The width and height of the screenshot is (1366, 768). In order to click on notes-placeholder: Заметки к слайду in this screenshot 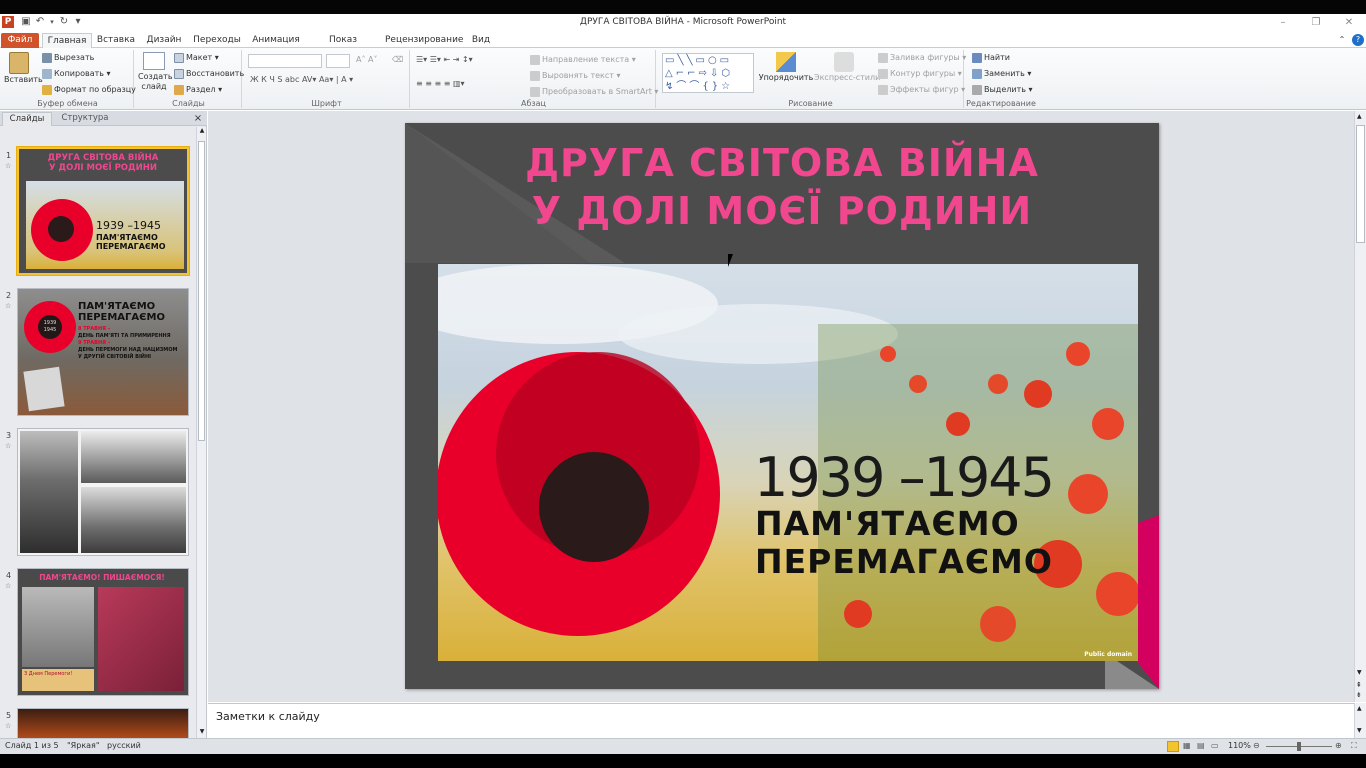, I will do `click(268, 716)`.